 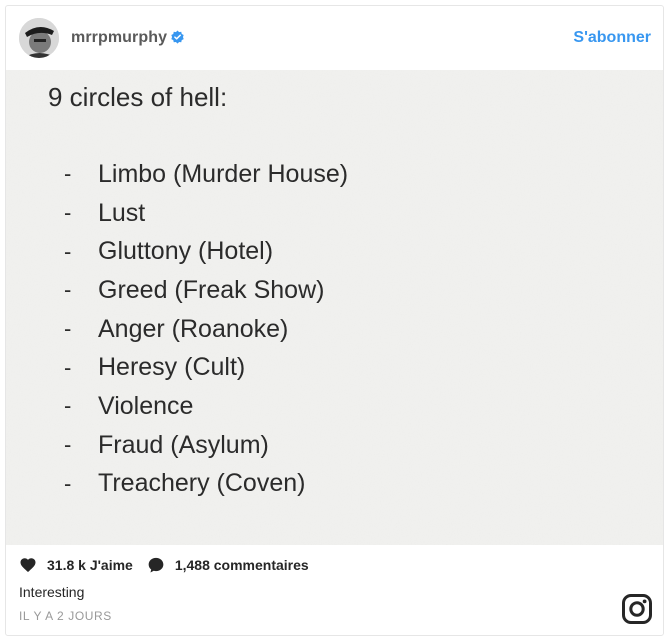 I want to click on list-item: - Gluttony (Hotel), so click(x=206, y=251).